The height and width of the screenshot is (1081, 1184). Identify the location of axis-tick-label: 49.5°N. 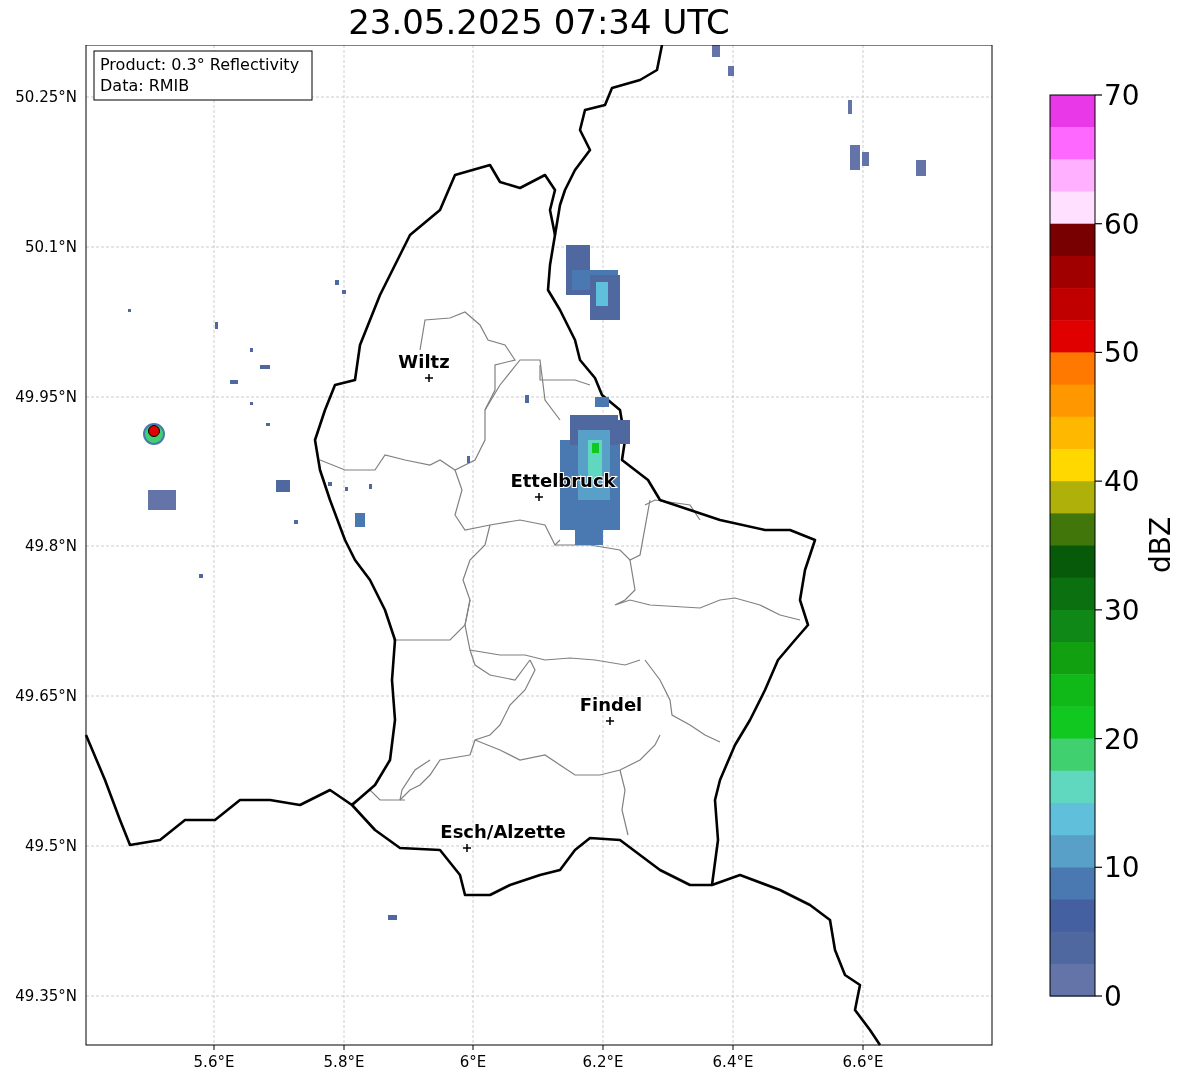
(50, 846).